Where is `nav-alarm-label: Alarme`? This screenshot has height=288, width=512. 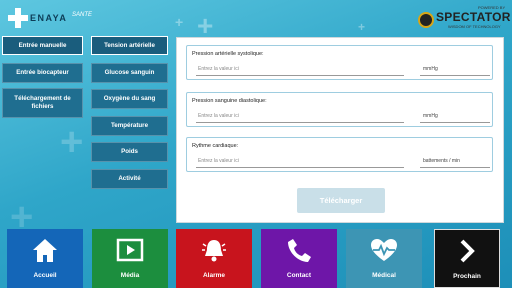 nav-alarm-label: Alarme is located at coordinates (214, 275).